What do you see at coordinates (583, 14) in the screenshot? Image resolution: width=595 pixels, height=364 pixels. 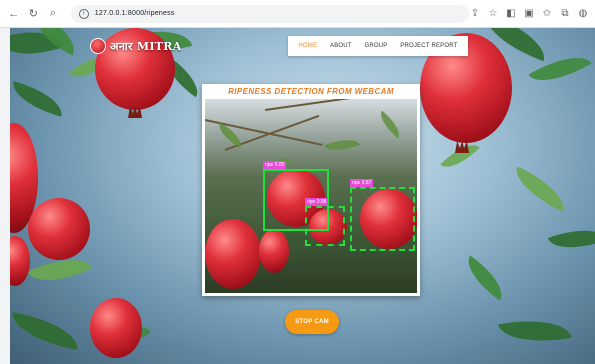 I see `profile-icon: ◍` at bounding box center [583, 14].